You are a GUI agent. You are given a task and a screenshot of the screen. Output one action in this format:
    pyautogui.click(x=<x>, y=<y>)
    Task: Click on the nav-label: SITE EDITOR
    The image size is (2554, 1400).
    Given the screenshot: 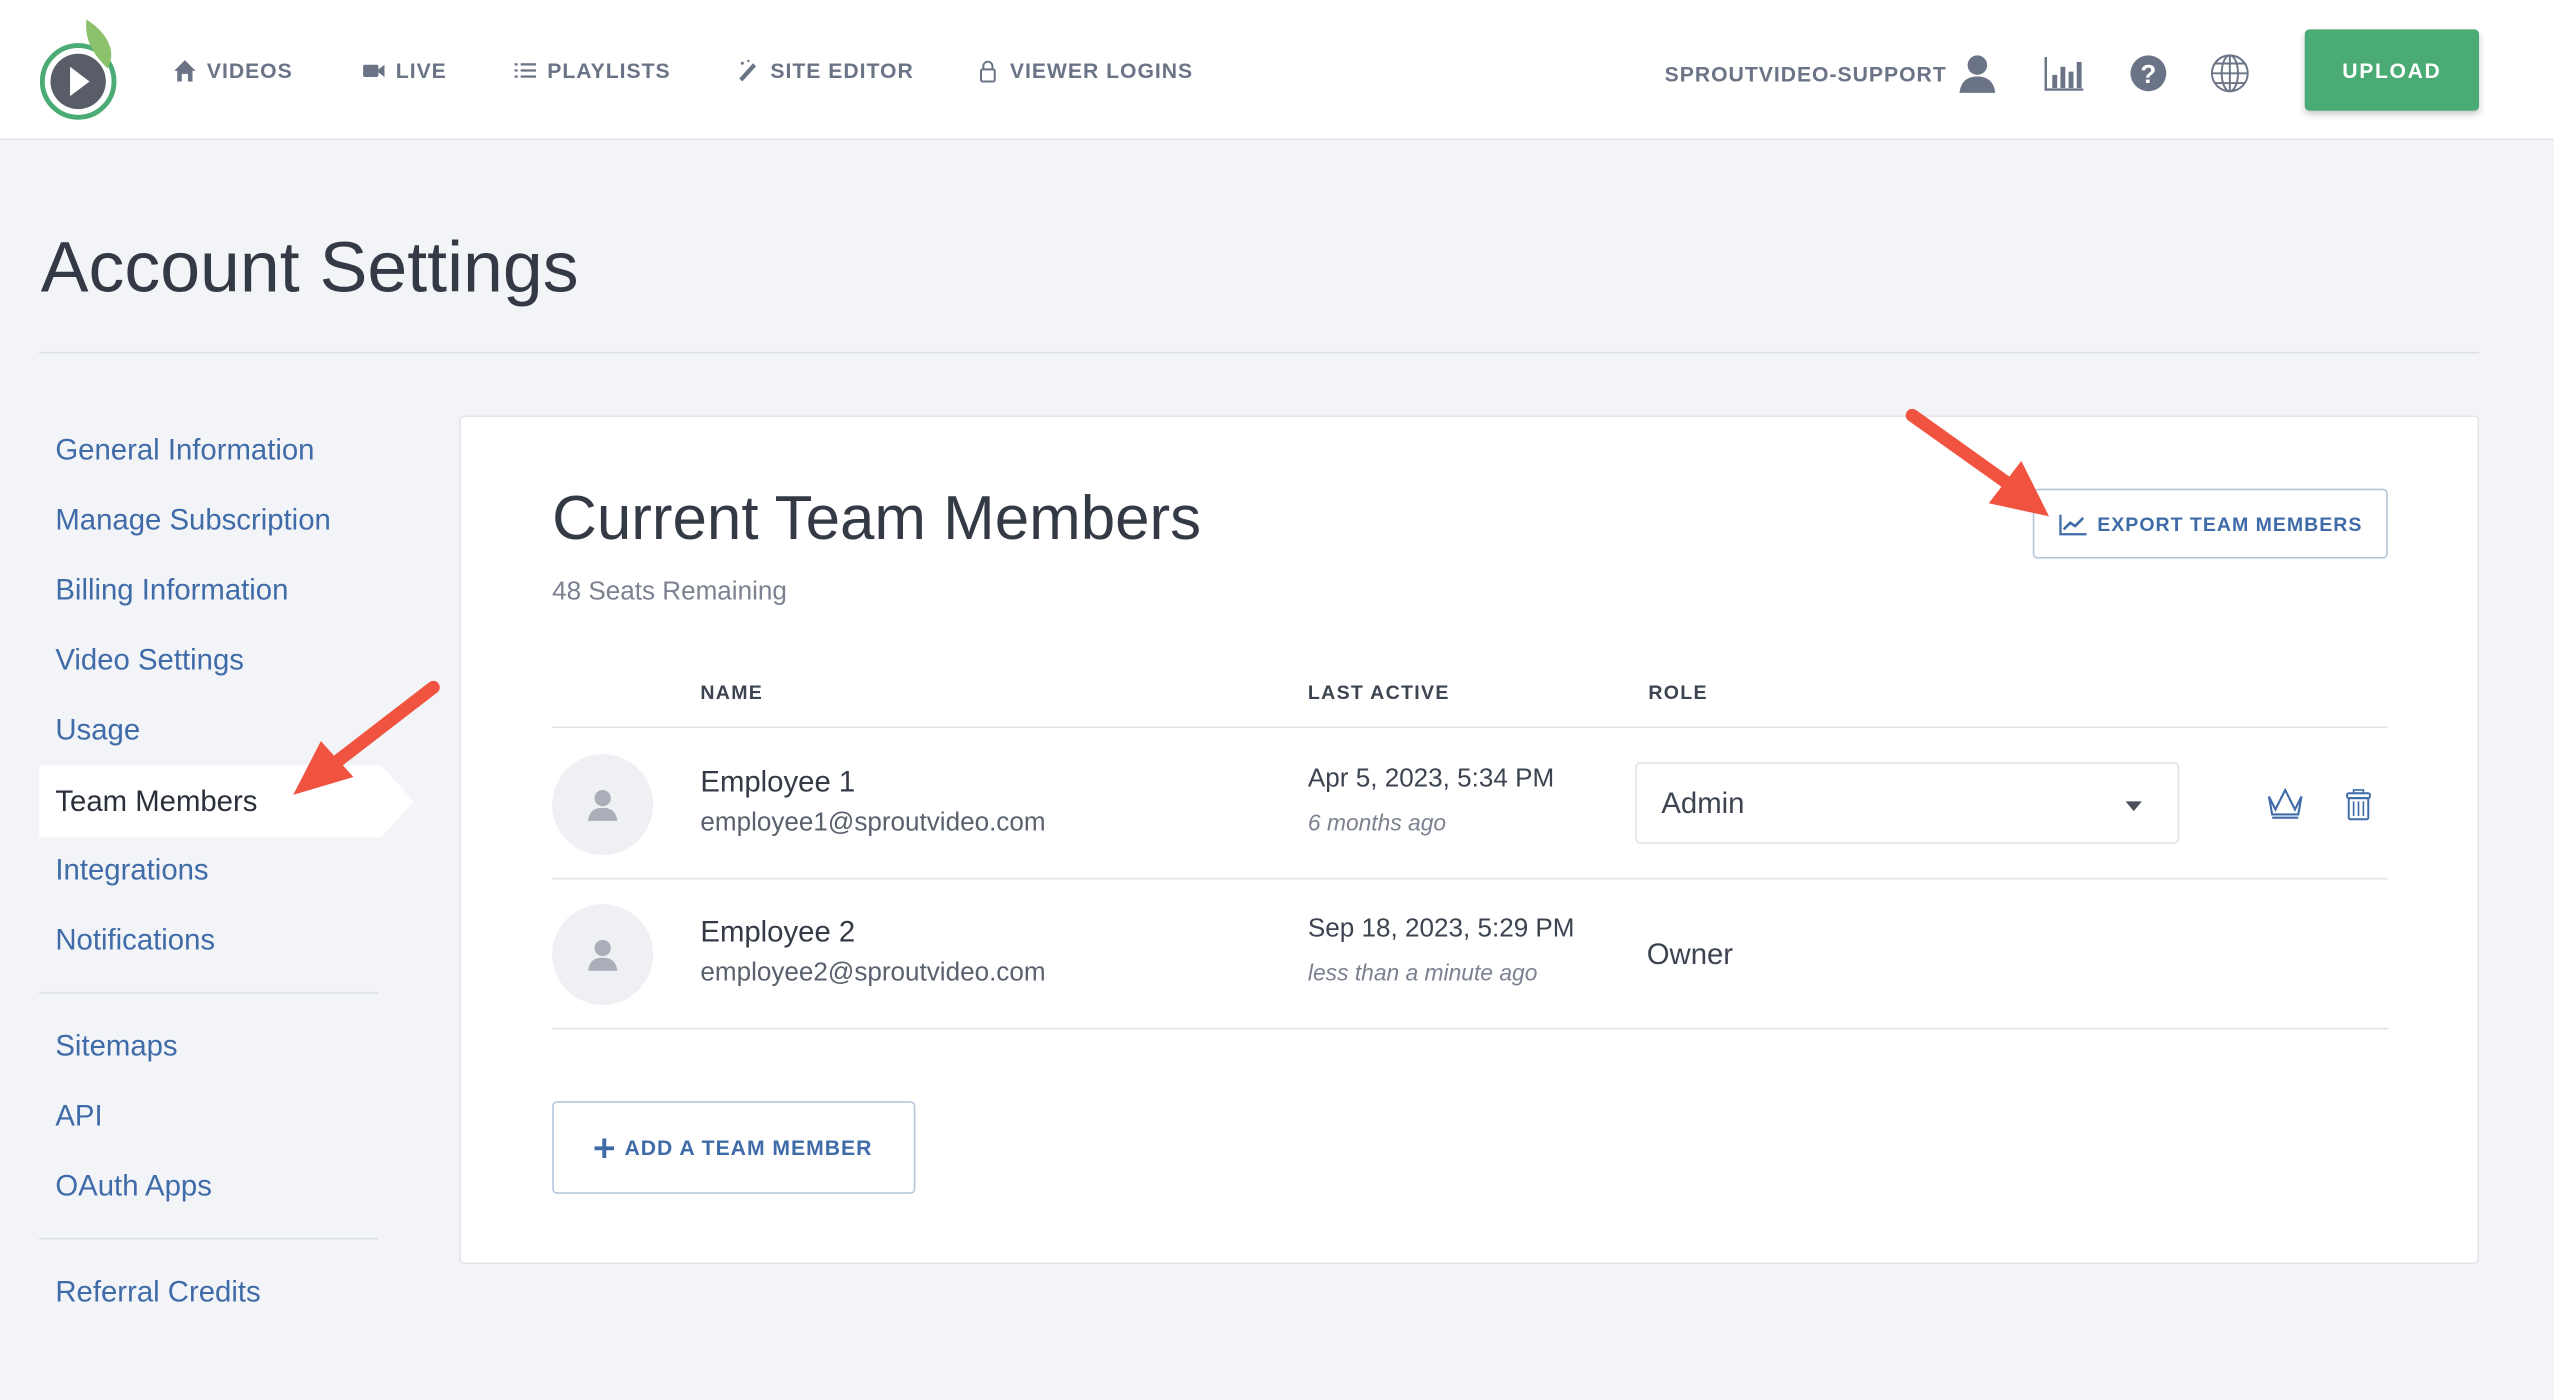 What is the action you would take?
    pyautogui.click(x=842, y=71)
    